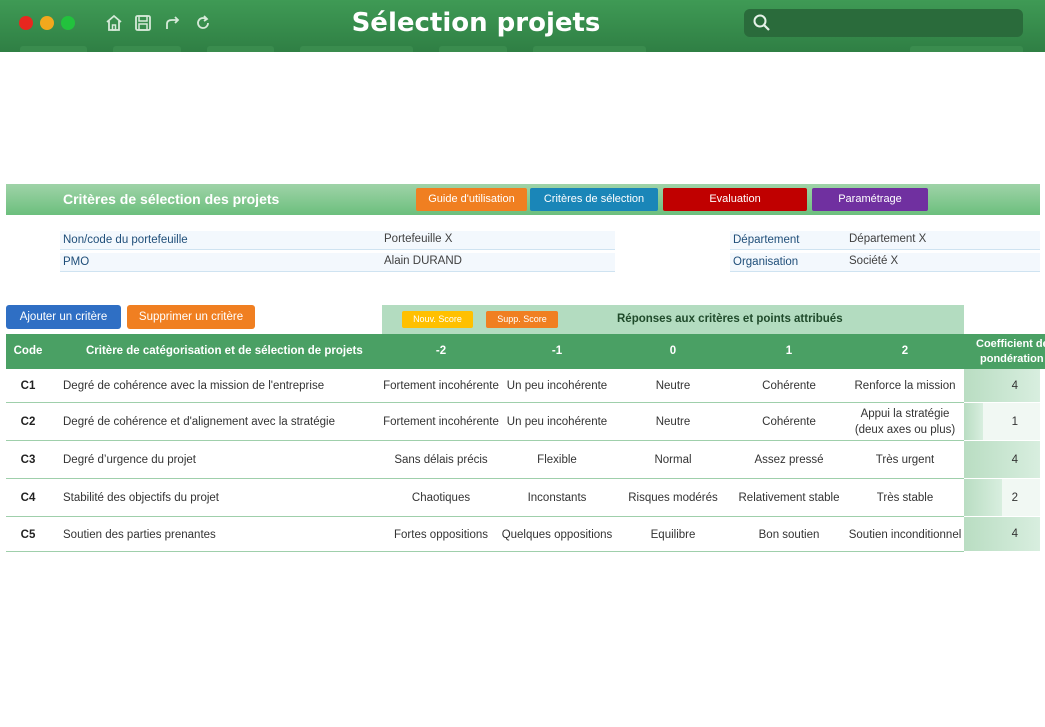 Image resolution: width=1045 pixels, height=727 pixels. I want to click on col-header-plus2: 2, so click(905, 351).